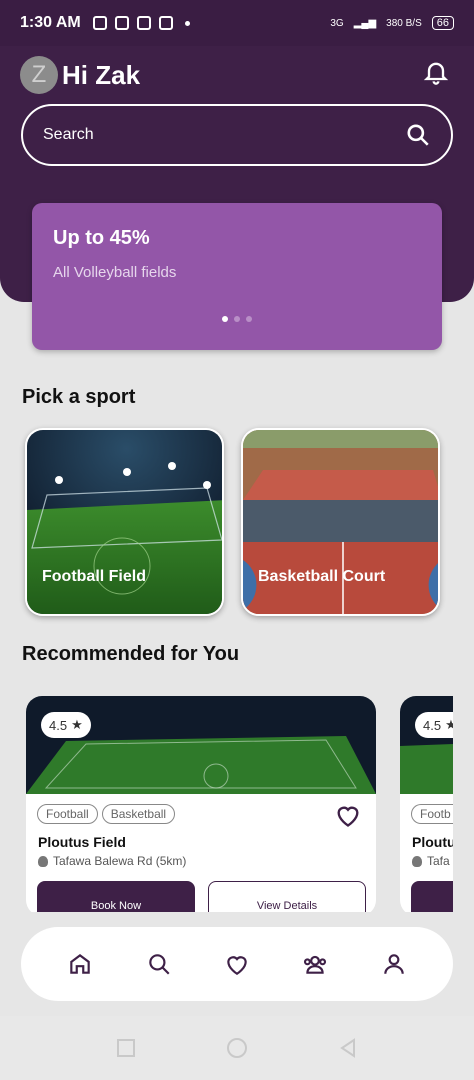 This screenshot has width=474, height=1080. What do you see at coordinates (322, 576) in the screenshot?
I see `sport-label: Basketball Court` at bounding box center [322, 576].